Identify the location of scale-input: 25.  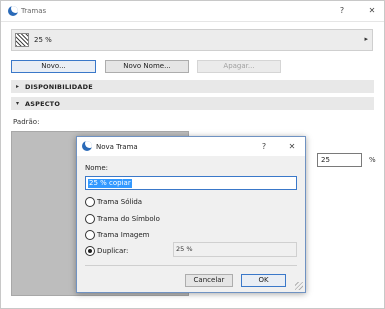
(339, 160).